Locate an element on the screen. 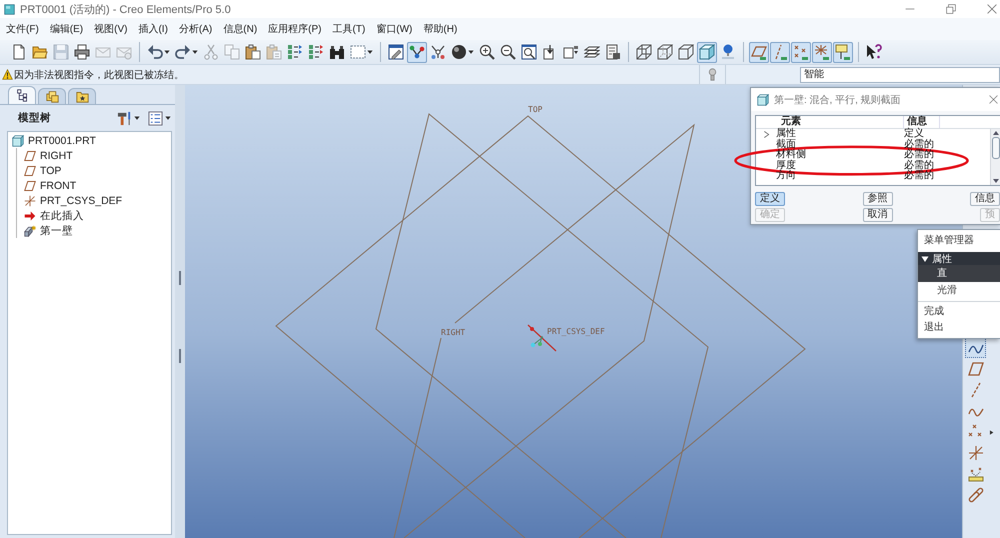 The image size is (1000, 538). menu-item: 工具(T) is located at coordinates (349, 29).